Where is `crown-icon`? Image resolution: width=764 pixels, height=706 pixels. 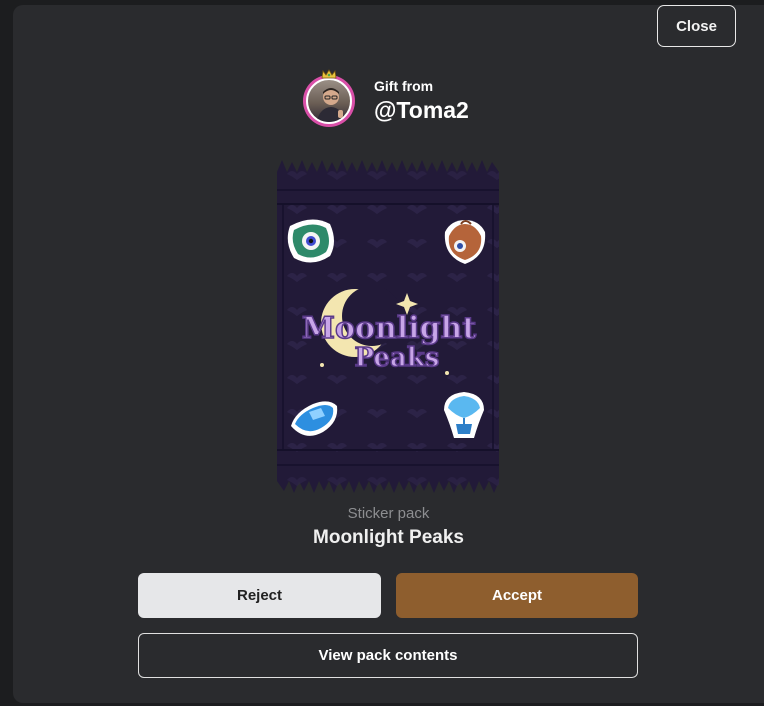 crown-icon is located at coordinates (329, 74).